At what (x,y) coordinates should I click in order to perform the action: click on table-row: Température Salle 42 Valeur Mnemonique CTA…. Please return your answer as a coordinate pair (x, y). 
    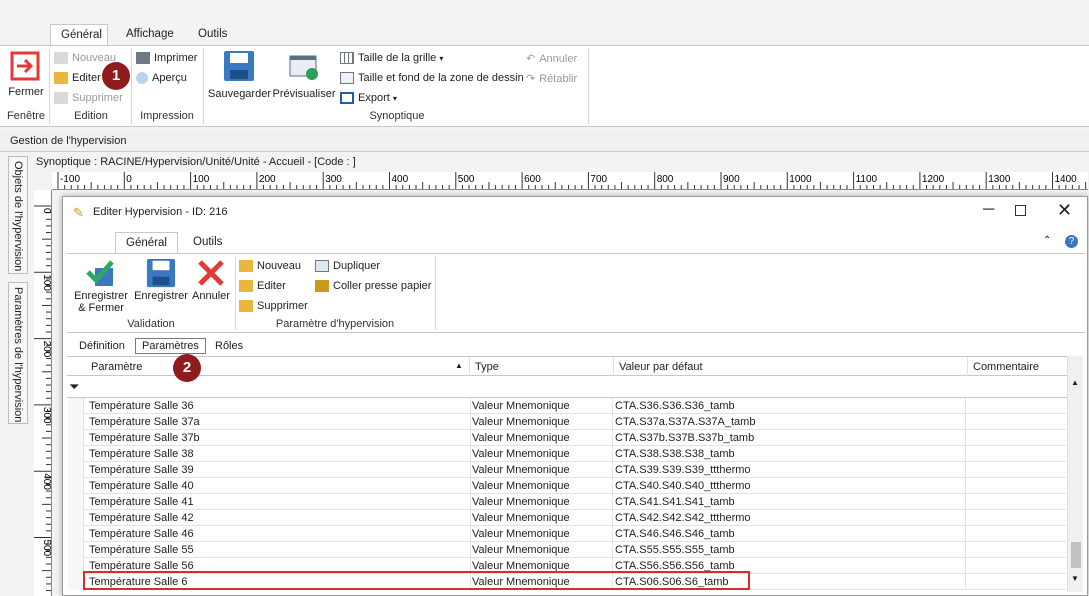
    Looking at the image, I should click on (567, 518).